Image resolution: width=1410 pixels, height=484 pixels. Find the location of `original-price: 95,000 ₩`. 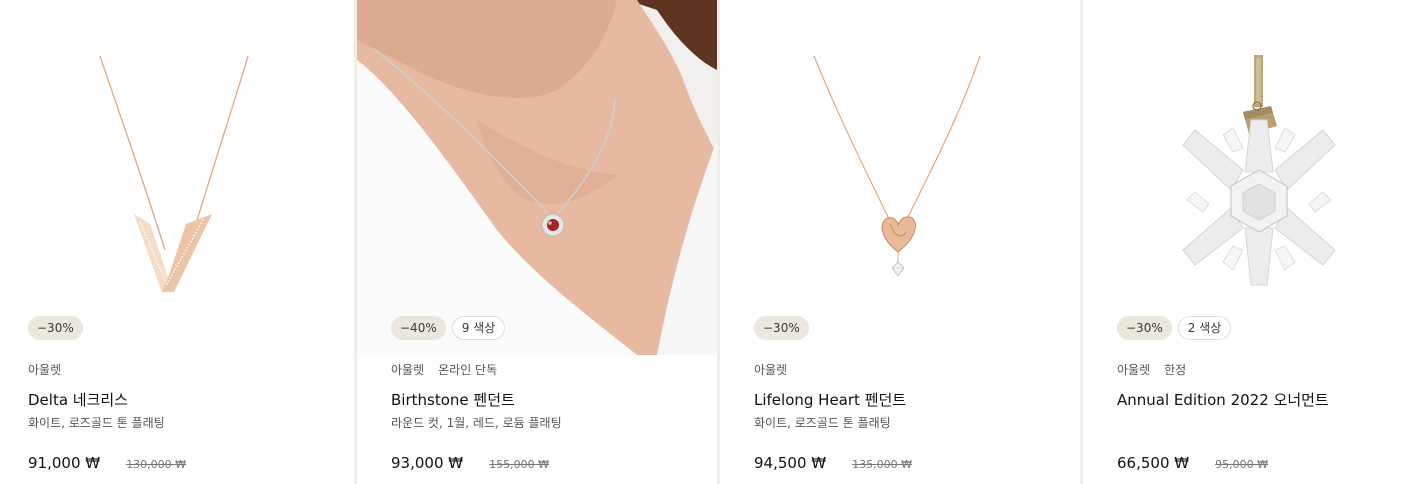

original-price: 95,000 ₩ is located at coordinates (1241, 464).